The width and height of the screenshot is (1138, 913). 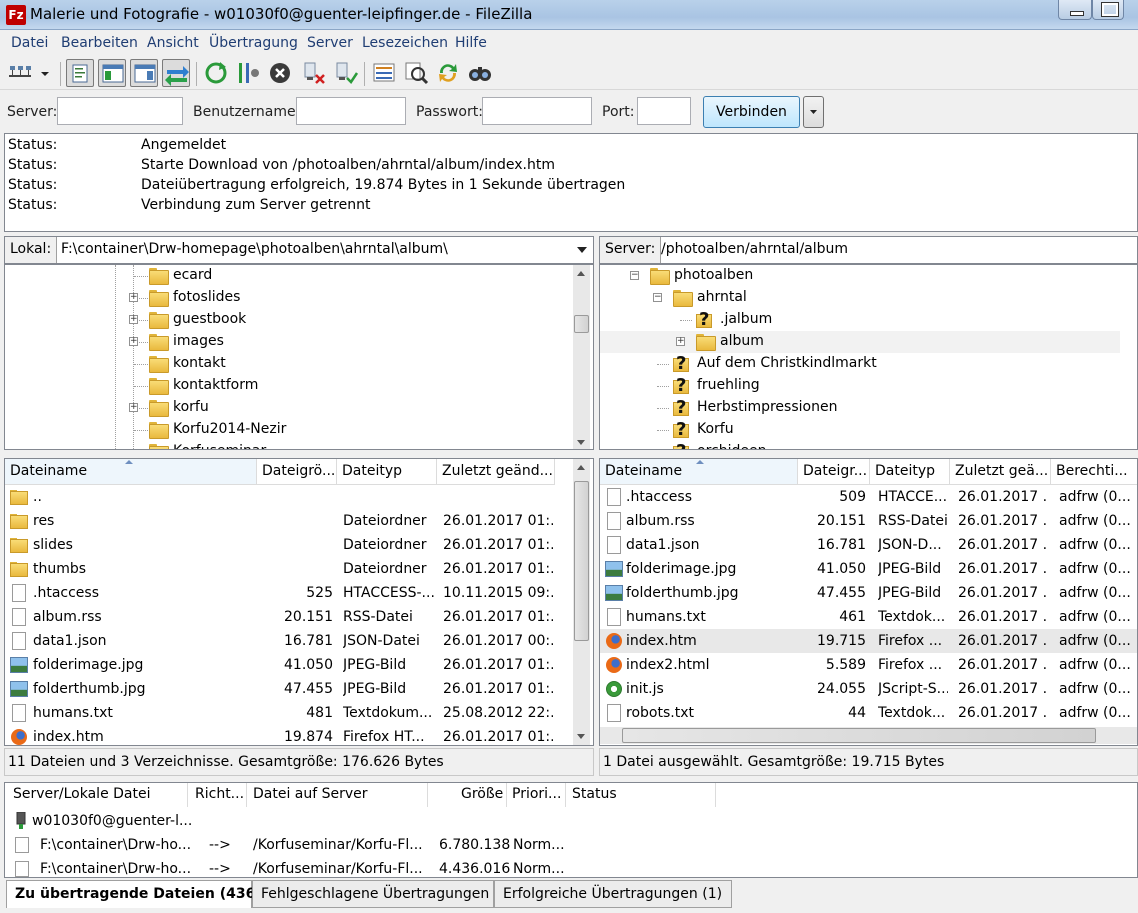 I want to click on queue-column-status: Status, so click(x=594, y=794).